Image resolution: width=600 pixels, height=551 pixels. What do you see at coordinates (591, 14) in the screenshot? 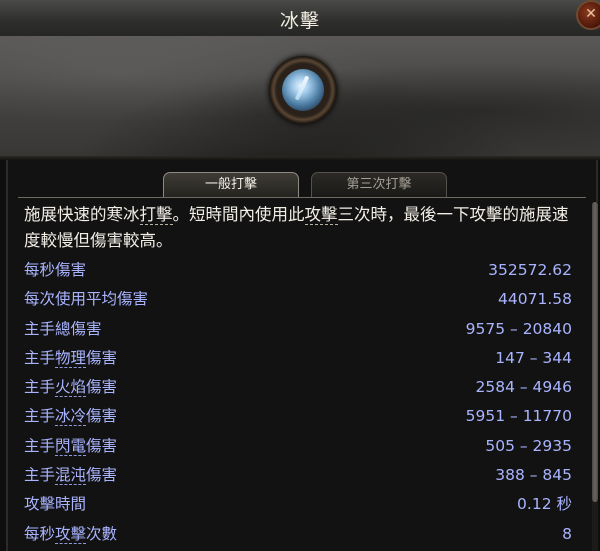
I see `close-icon: ✕` at bounding box center [591, 14].